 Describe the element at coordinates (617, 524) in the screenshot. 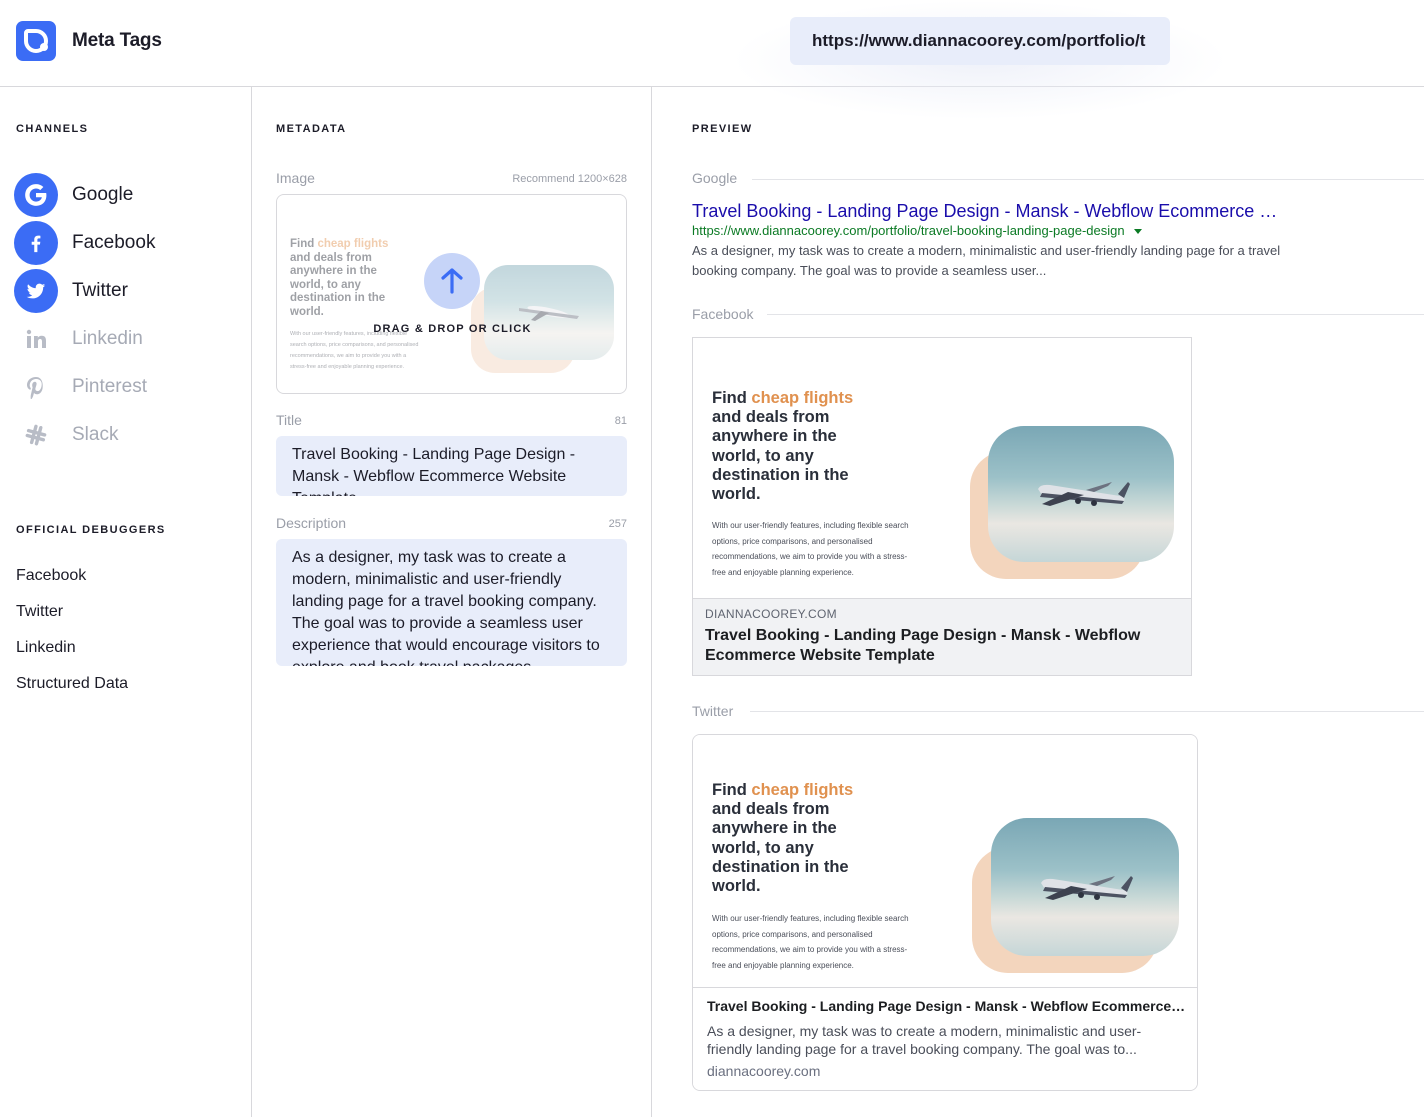

I see `description-char-count: 257` at that location.